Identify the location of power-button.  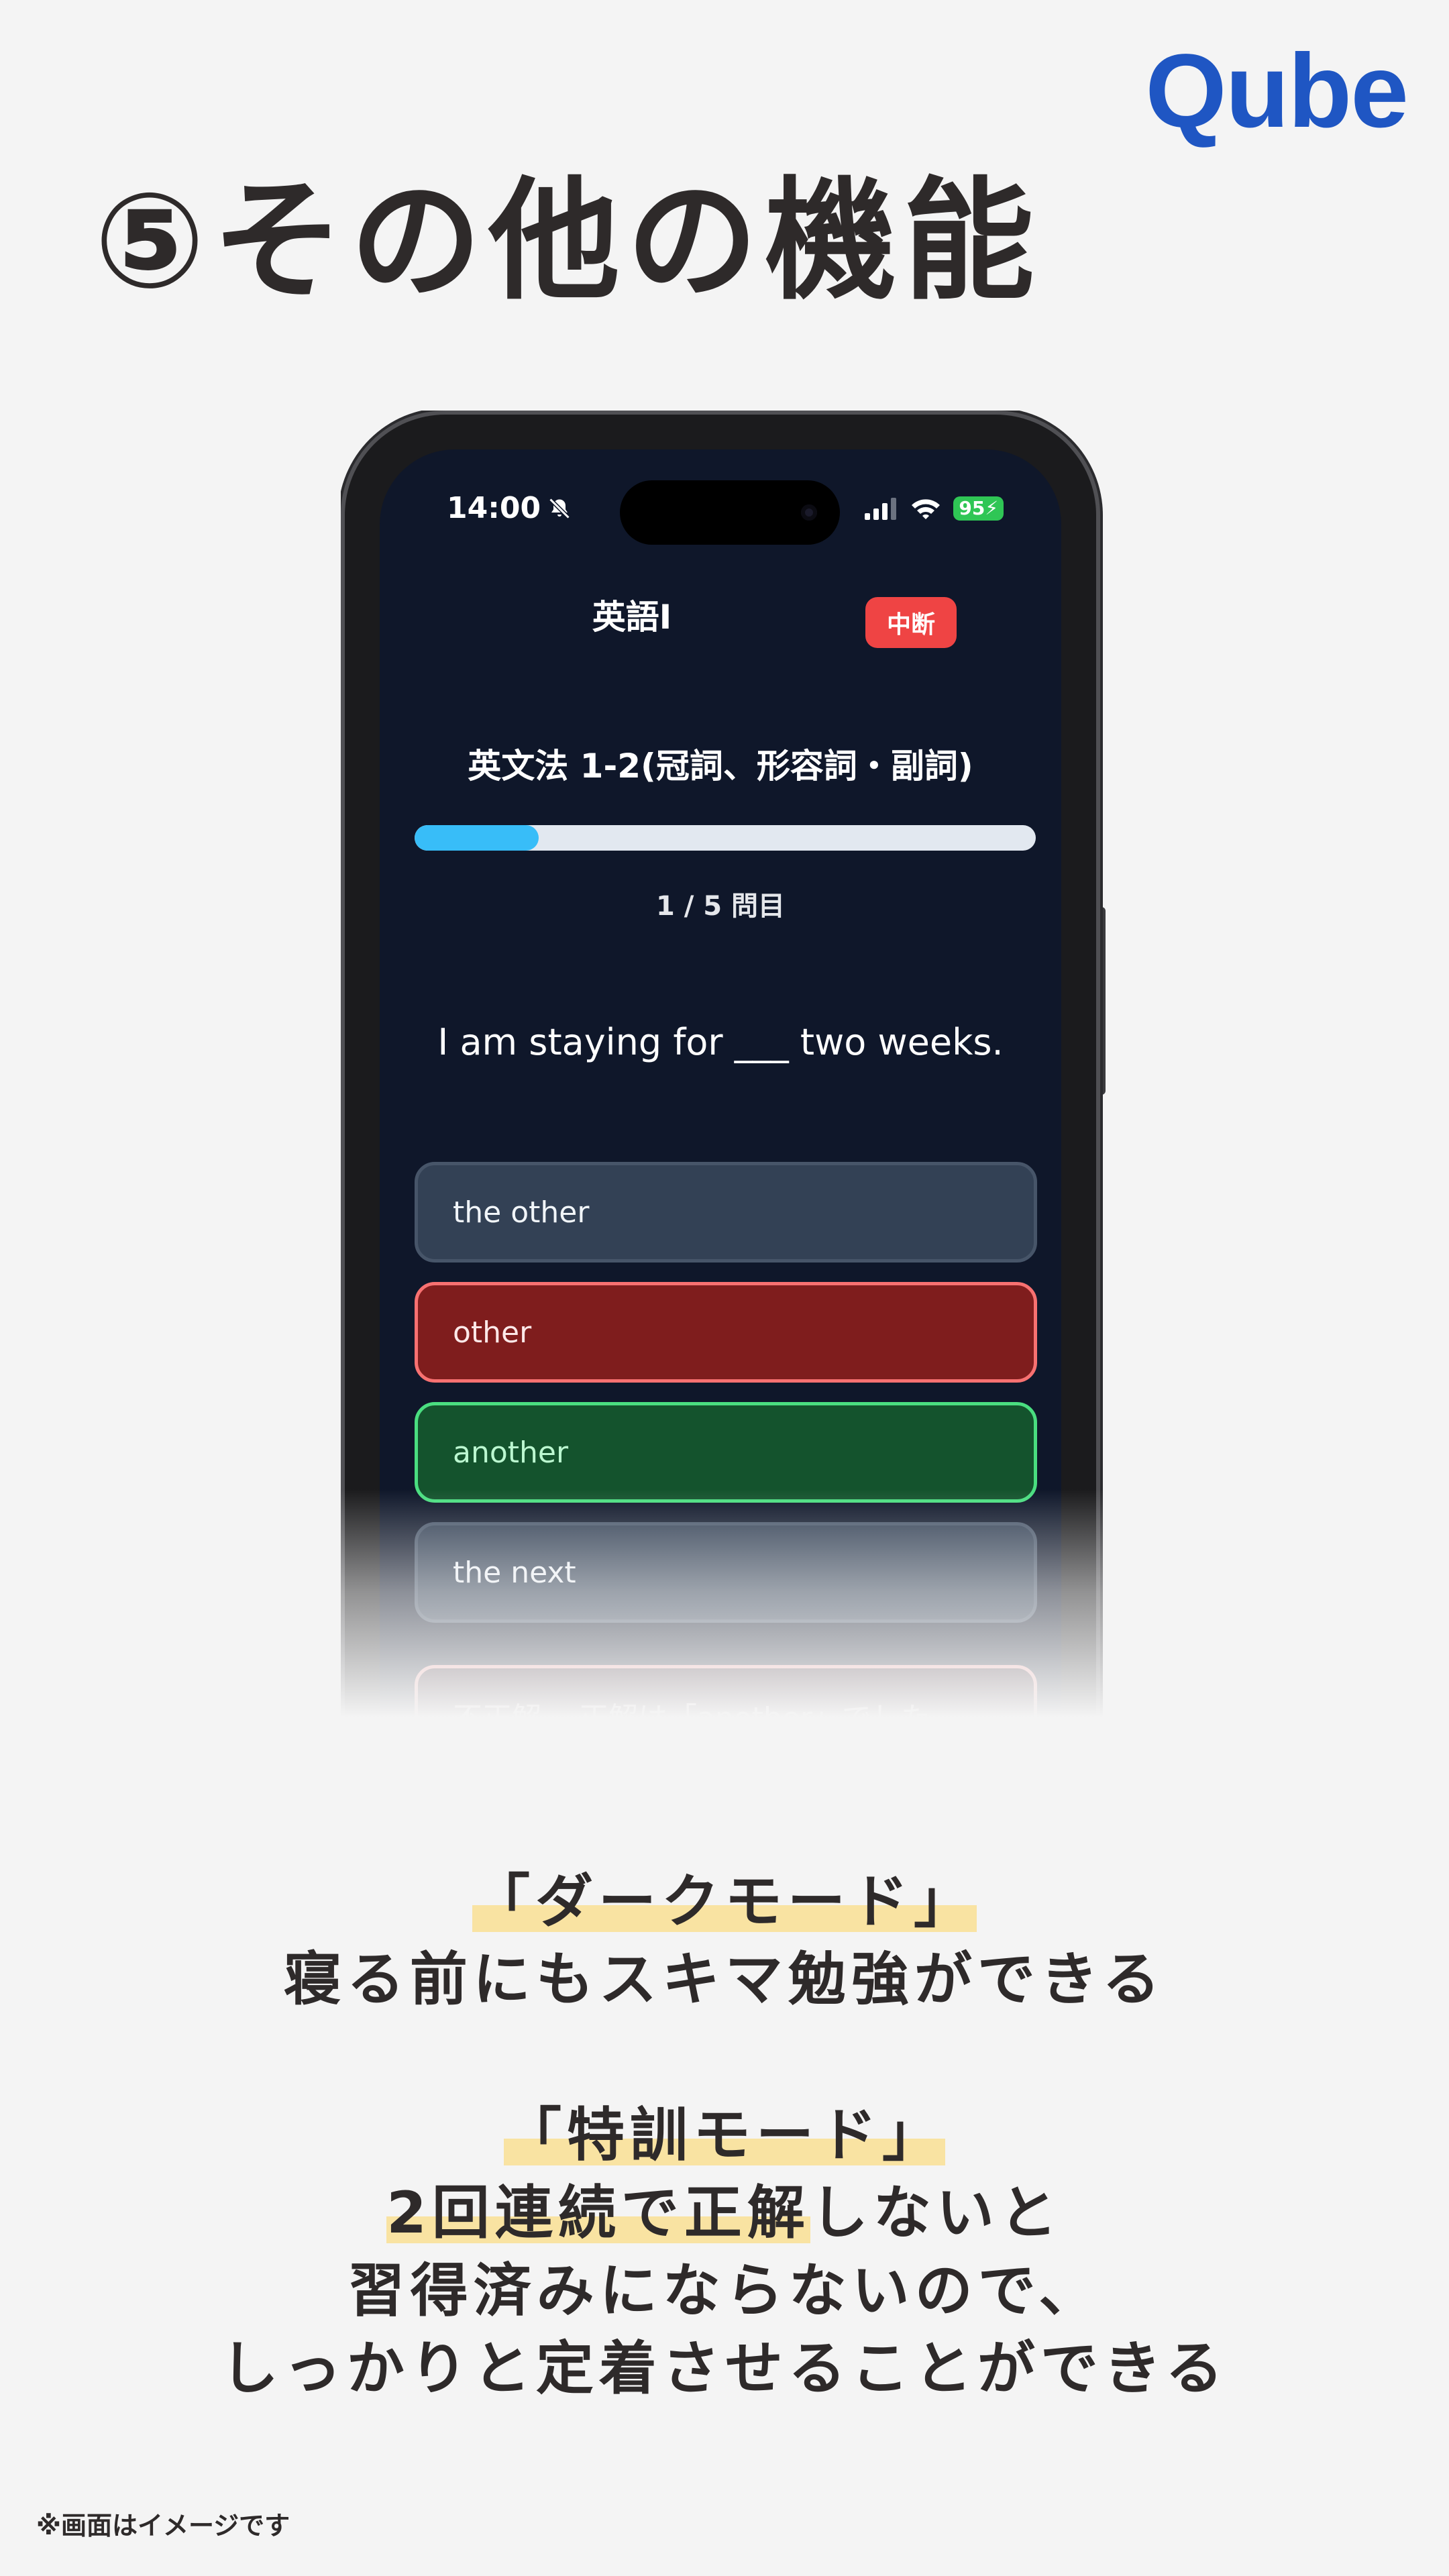
(1101, 1001).